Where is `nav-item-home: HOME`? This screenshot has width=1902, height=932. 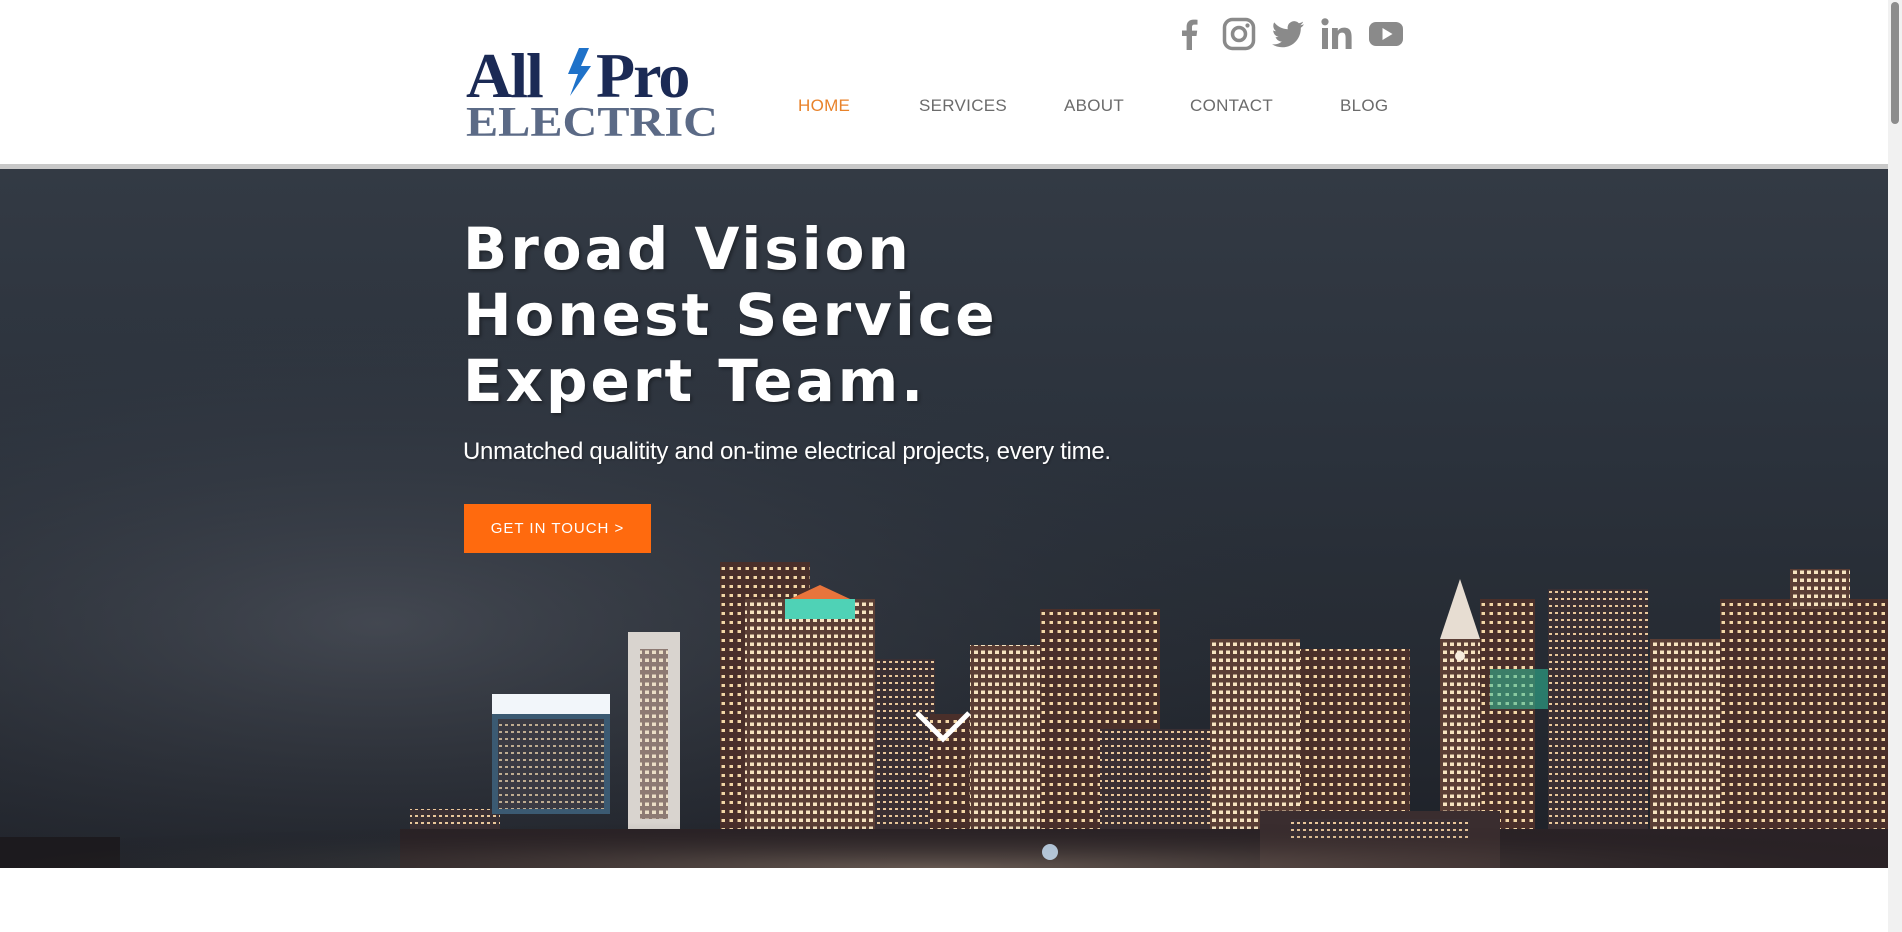 nav-item-home: HOME is located at coordinates (824, 106).